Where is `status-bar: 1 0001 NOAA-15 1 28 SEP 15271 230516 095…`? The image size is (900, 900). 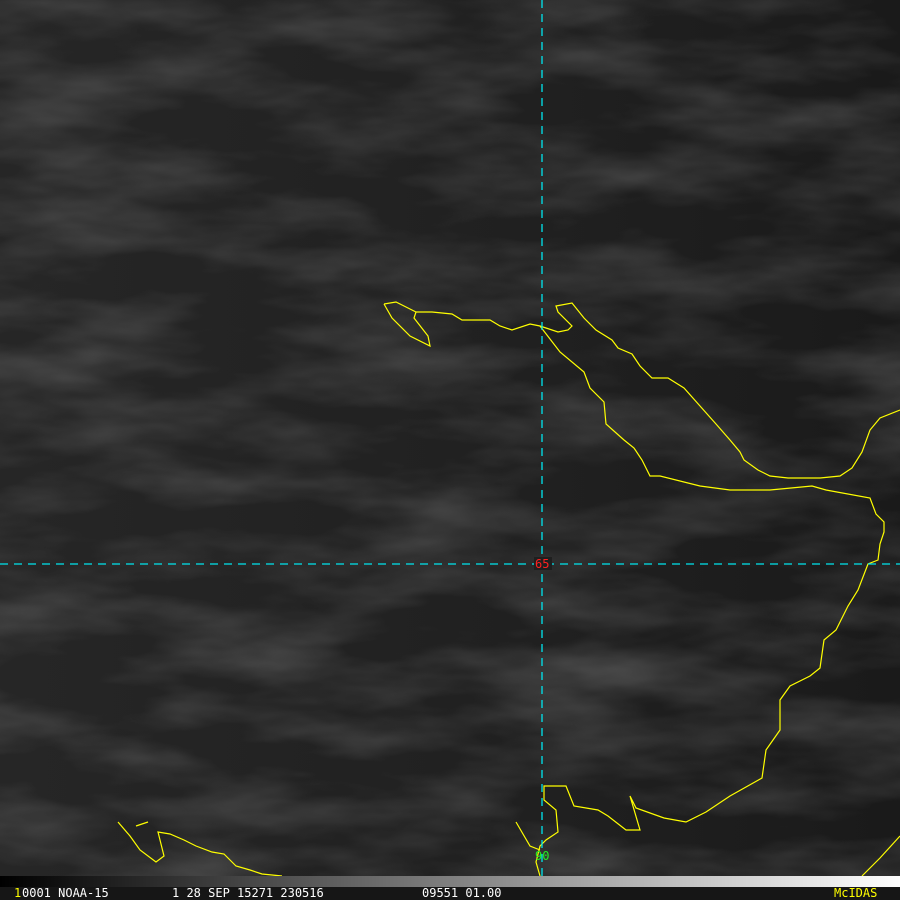 status-bar: 1 0001 NOAA-15 1 28 SEP 15271 230516 095… is located at coordinates (450, 893).